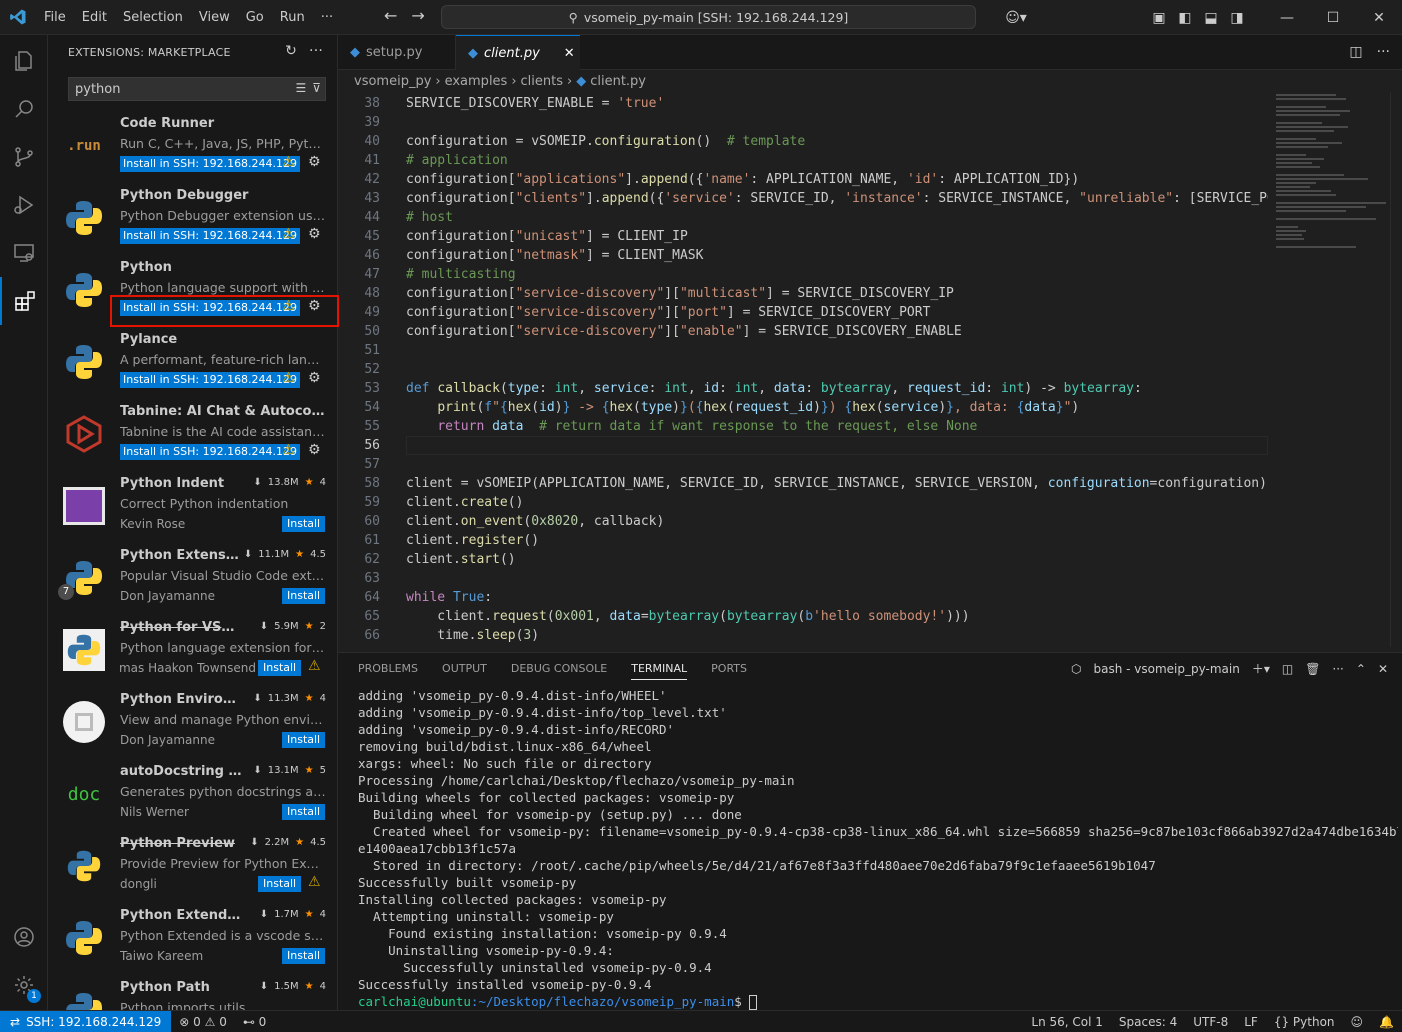 The height and width of the screenshot is (1032, 1402). What do you see at coordinates (214, 17) in the screenshot?
I see `menu-view: View` at bounding box center [214, 17].